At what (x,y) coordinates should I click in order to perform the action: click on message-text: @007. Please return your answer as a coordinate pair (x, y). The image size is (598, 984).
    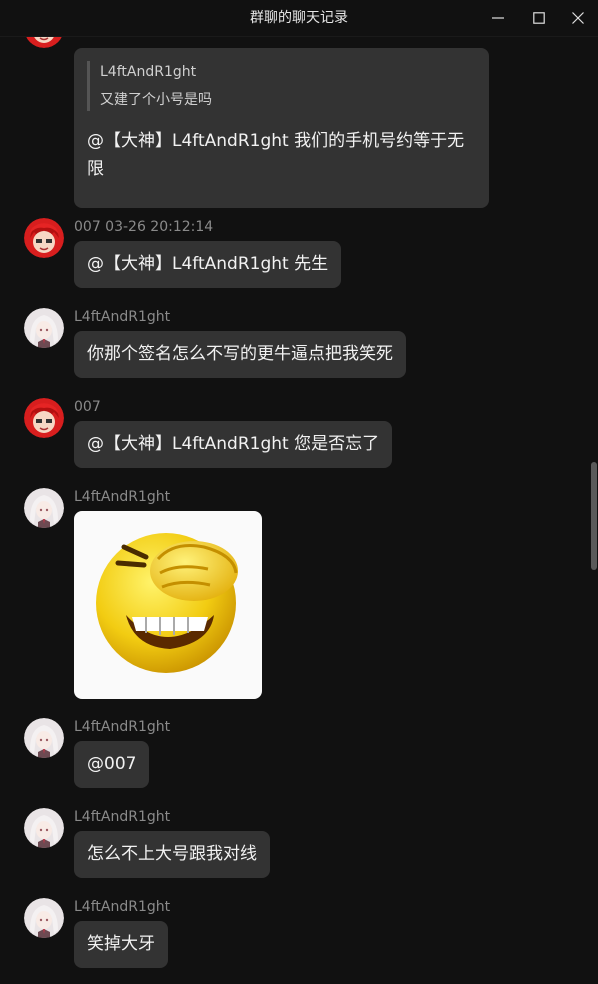
    Looking at the image, I should click on (112, 764).